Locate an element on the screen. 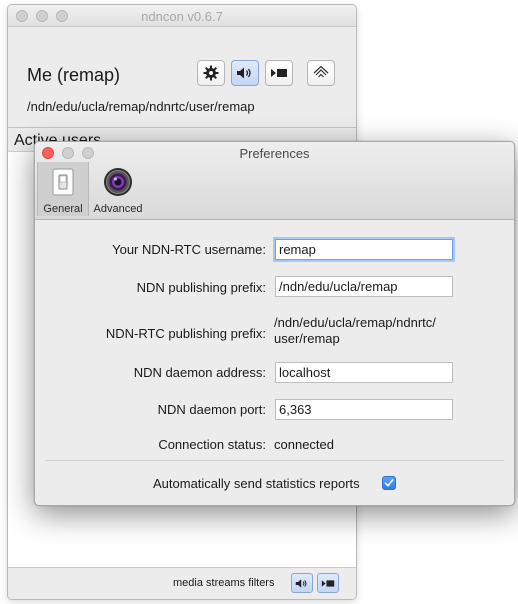 The image size is (518, 604). tab-general: General is located at coordinates (63, 189).